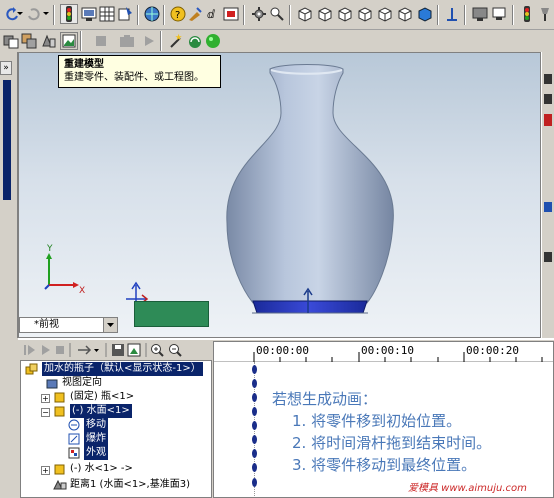 The image size is (554, 498). What do you see at coordinates (102, 396) in the screenshot?
I see `tree-item-label: (固定) 瓶<1>` at bounding box center [102, 396].